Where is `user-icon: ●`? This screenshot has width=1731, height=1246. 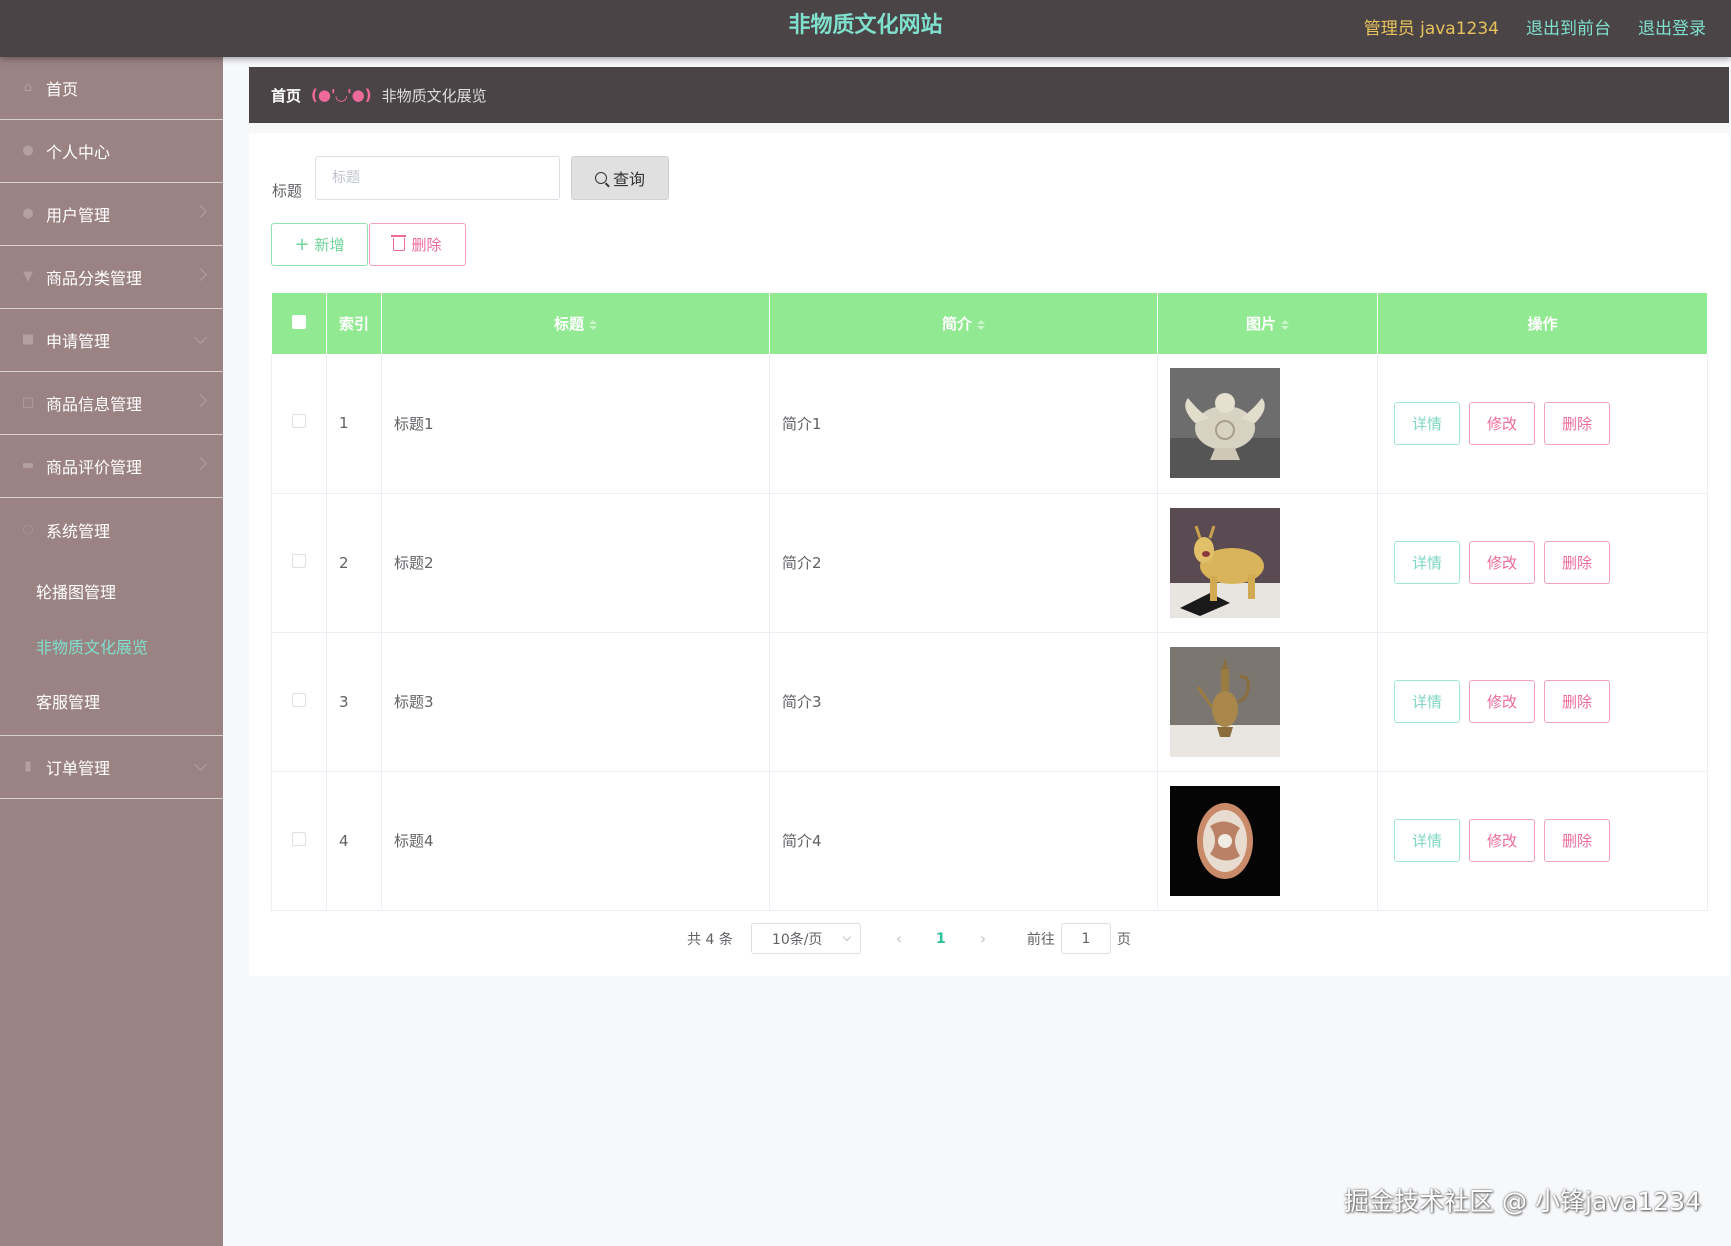
user-icon: ● is located at coordinates (28, 150).